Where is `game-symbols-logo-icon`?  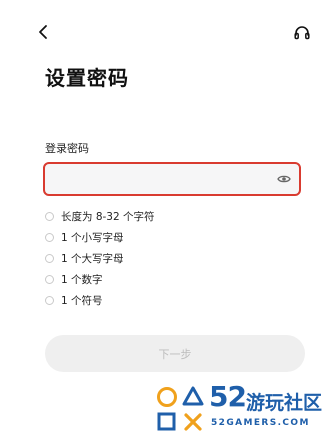
game-symbols-logo-icon is located at coordinates (180, 408).